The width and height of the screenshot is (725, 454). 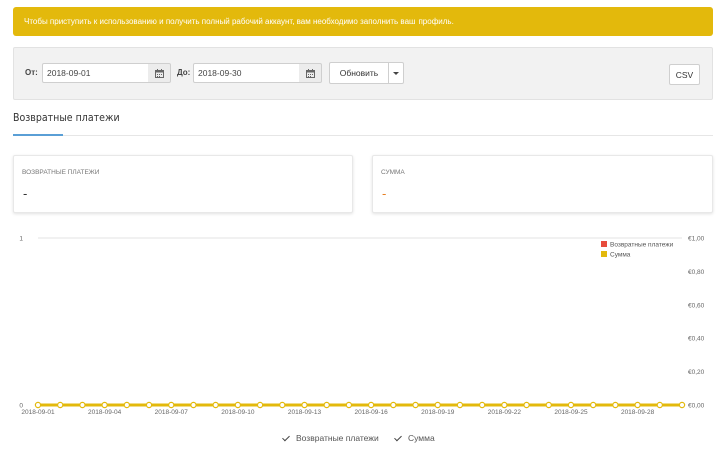 What do you see at coordinates (305, 412) in the screenshot?
I see `x-tick-label: 2018-09-13` at bounding box center [305, 412].